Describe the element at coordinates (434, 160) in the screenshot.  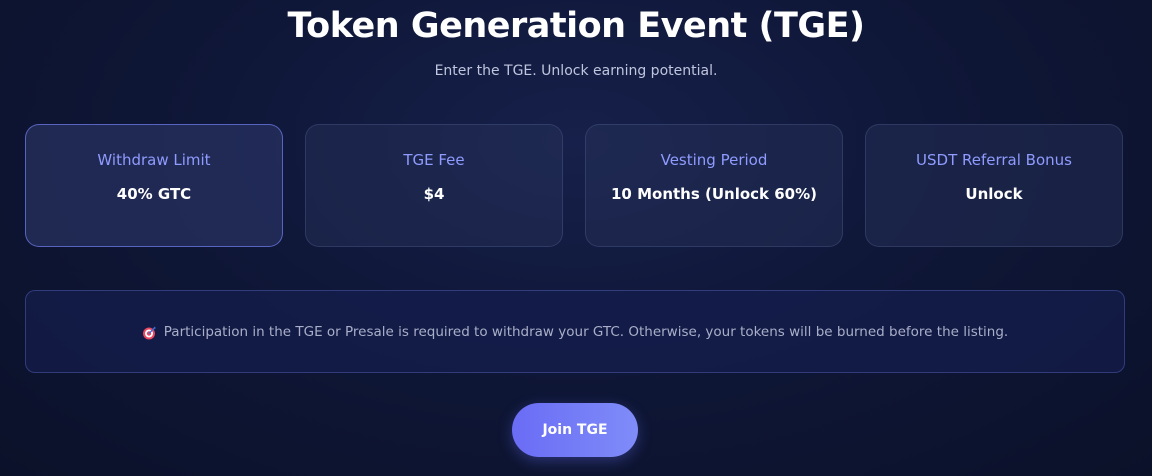
I see `card-label: TGE Fee` at that location.